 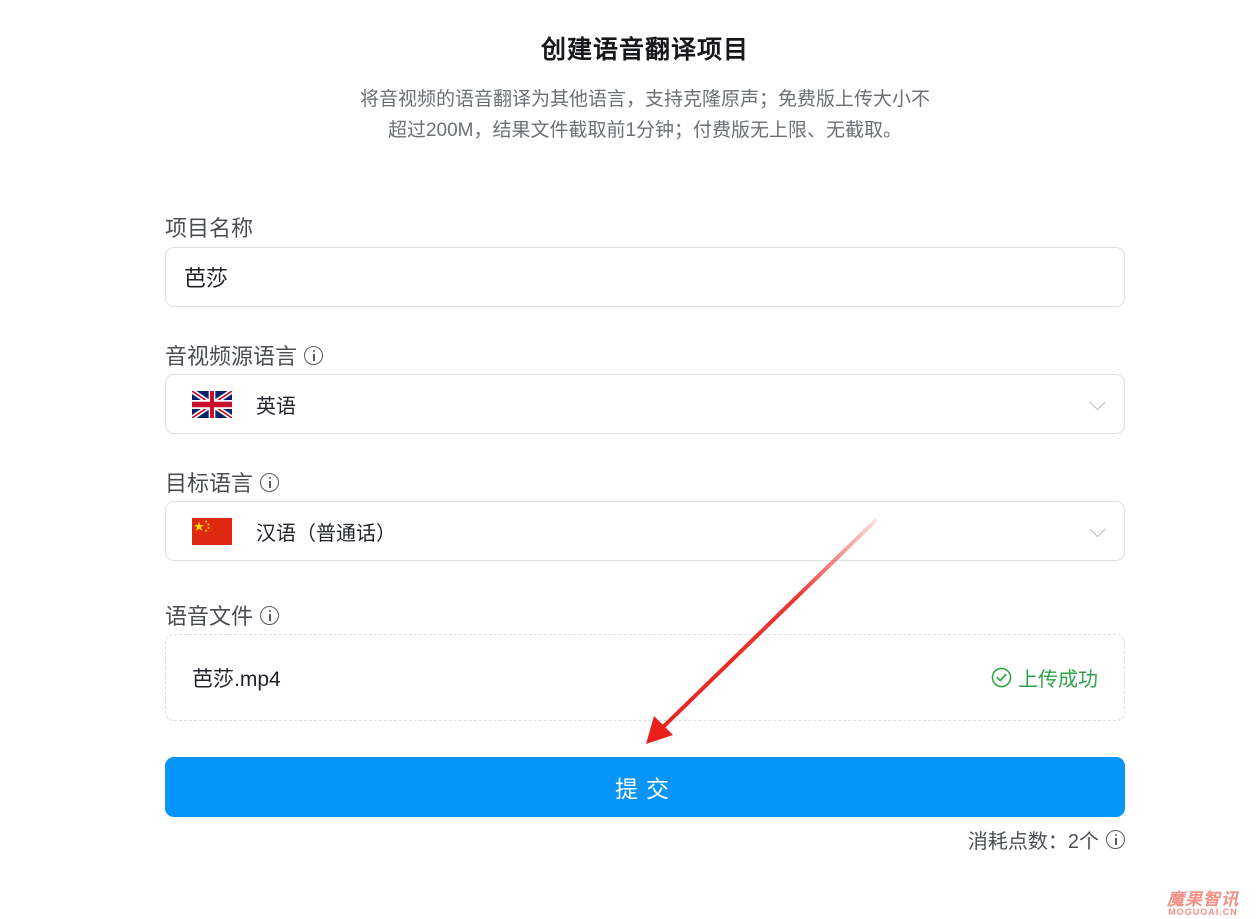 What do you see at coordinates (212, 531) in the screenshot?
I see `china-flag-icon` at bounding box center [212, 531].